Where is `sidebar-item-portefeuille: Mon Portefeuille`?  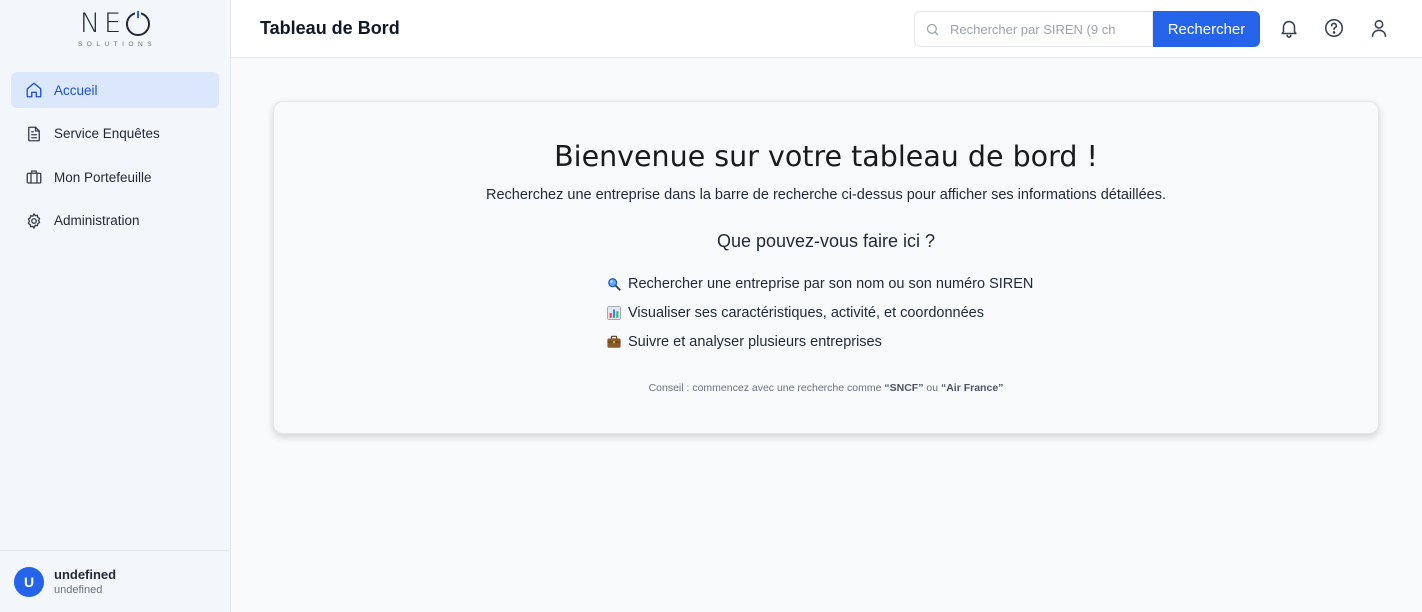
sidebar-item-portefeuille: Mon Portefeuille is located at coordinates (115, 177).